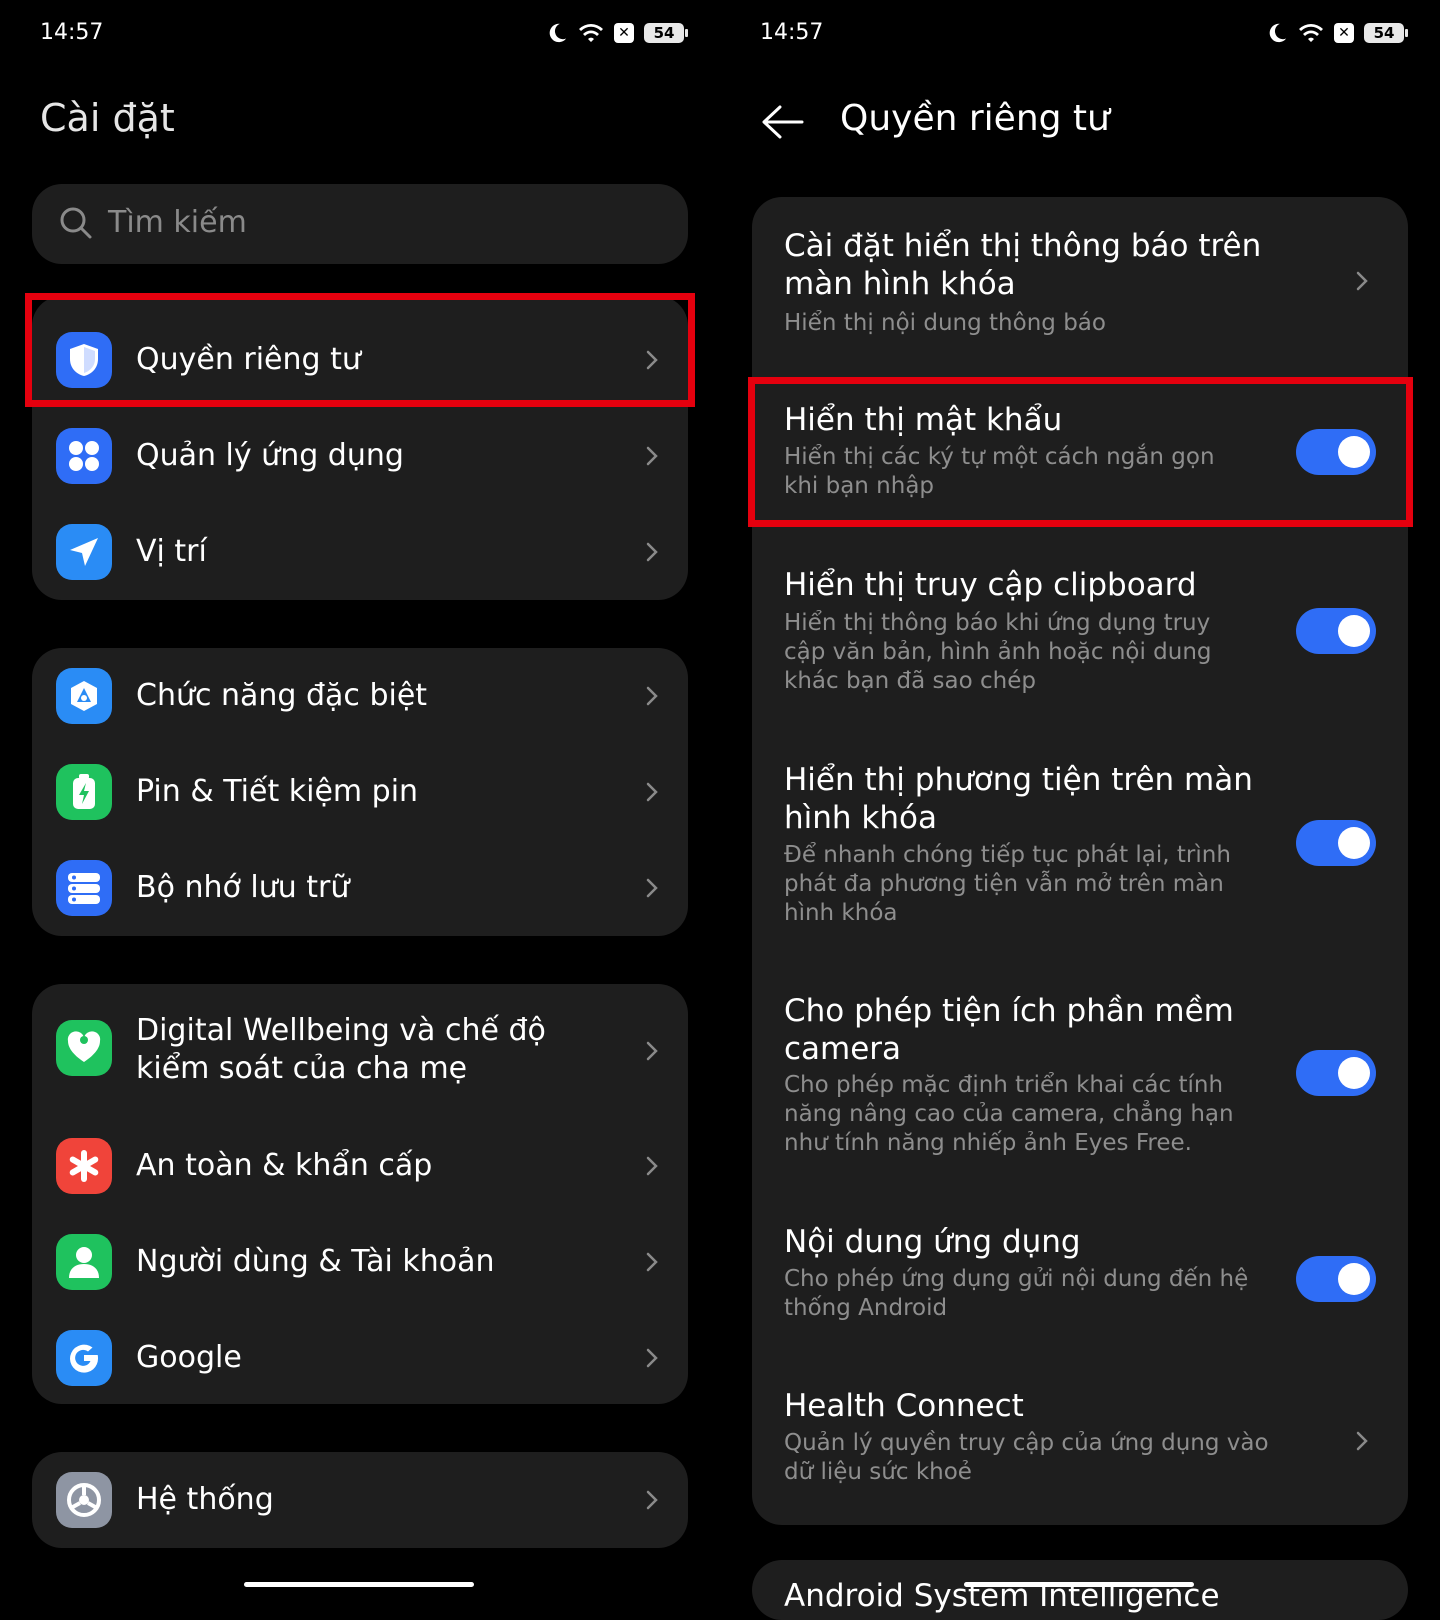 The height and width of the screenshot is (1620, 1440). Describe the element at coordinates (84, 792) in the screenshot. I see `battery-saver-icon` at that location.